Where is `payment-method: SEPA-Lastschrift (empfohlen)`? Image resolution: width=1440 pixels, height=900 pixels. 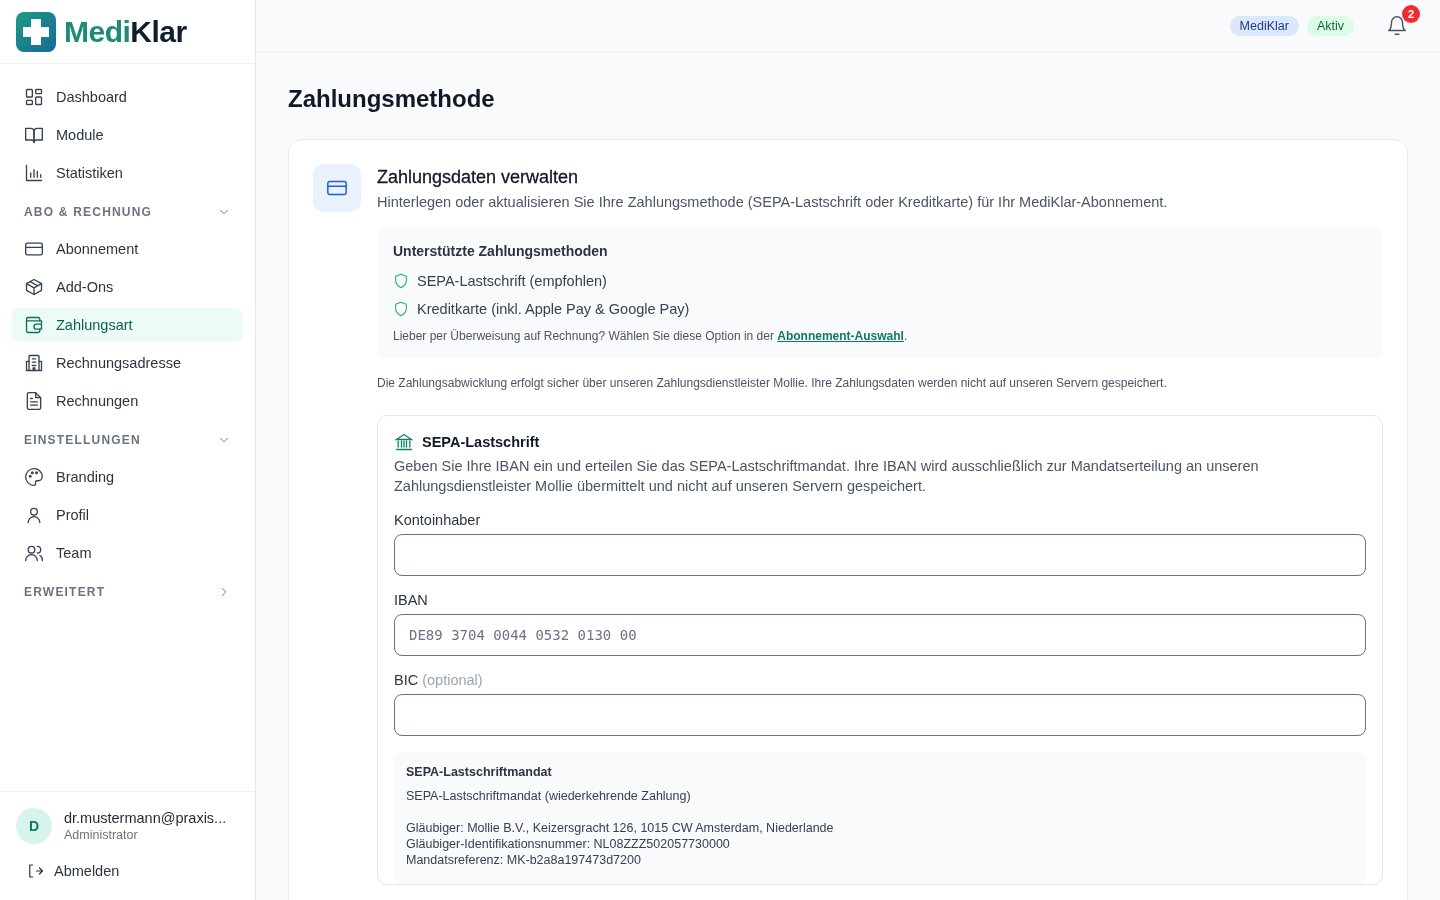
payment-method: SEPA-Lastschrift (empfohlen) is located at coordinates (512, 281).